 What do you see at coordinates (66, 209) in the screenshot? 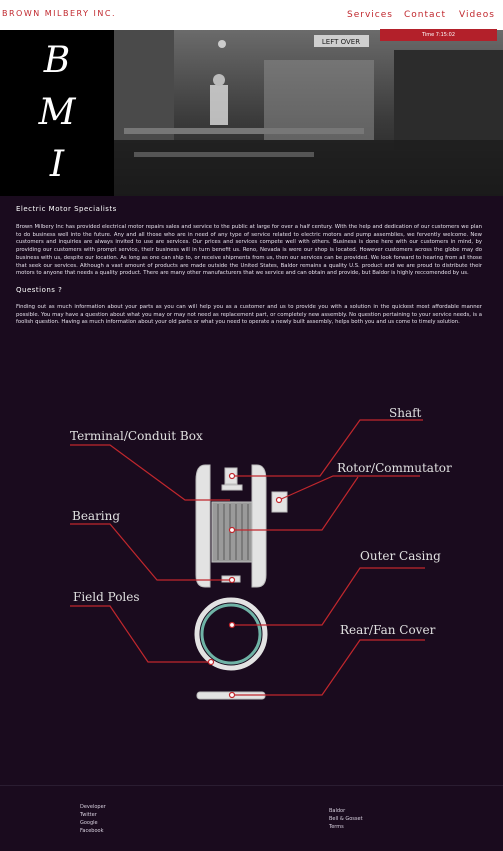
I see `heading-specialists: Electric Motor Specialists` at bounding box center [66, 209].